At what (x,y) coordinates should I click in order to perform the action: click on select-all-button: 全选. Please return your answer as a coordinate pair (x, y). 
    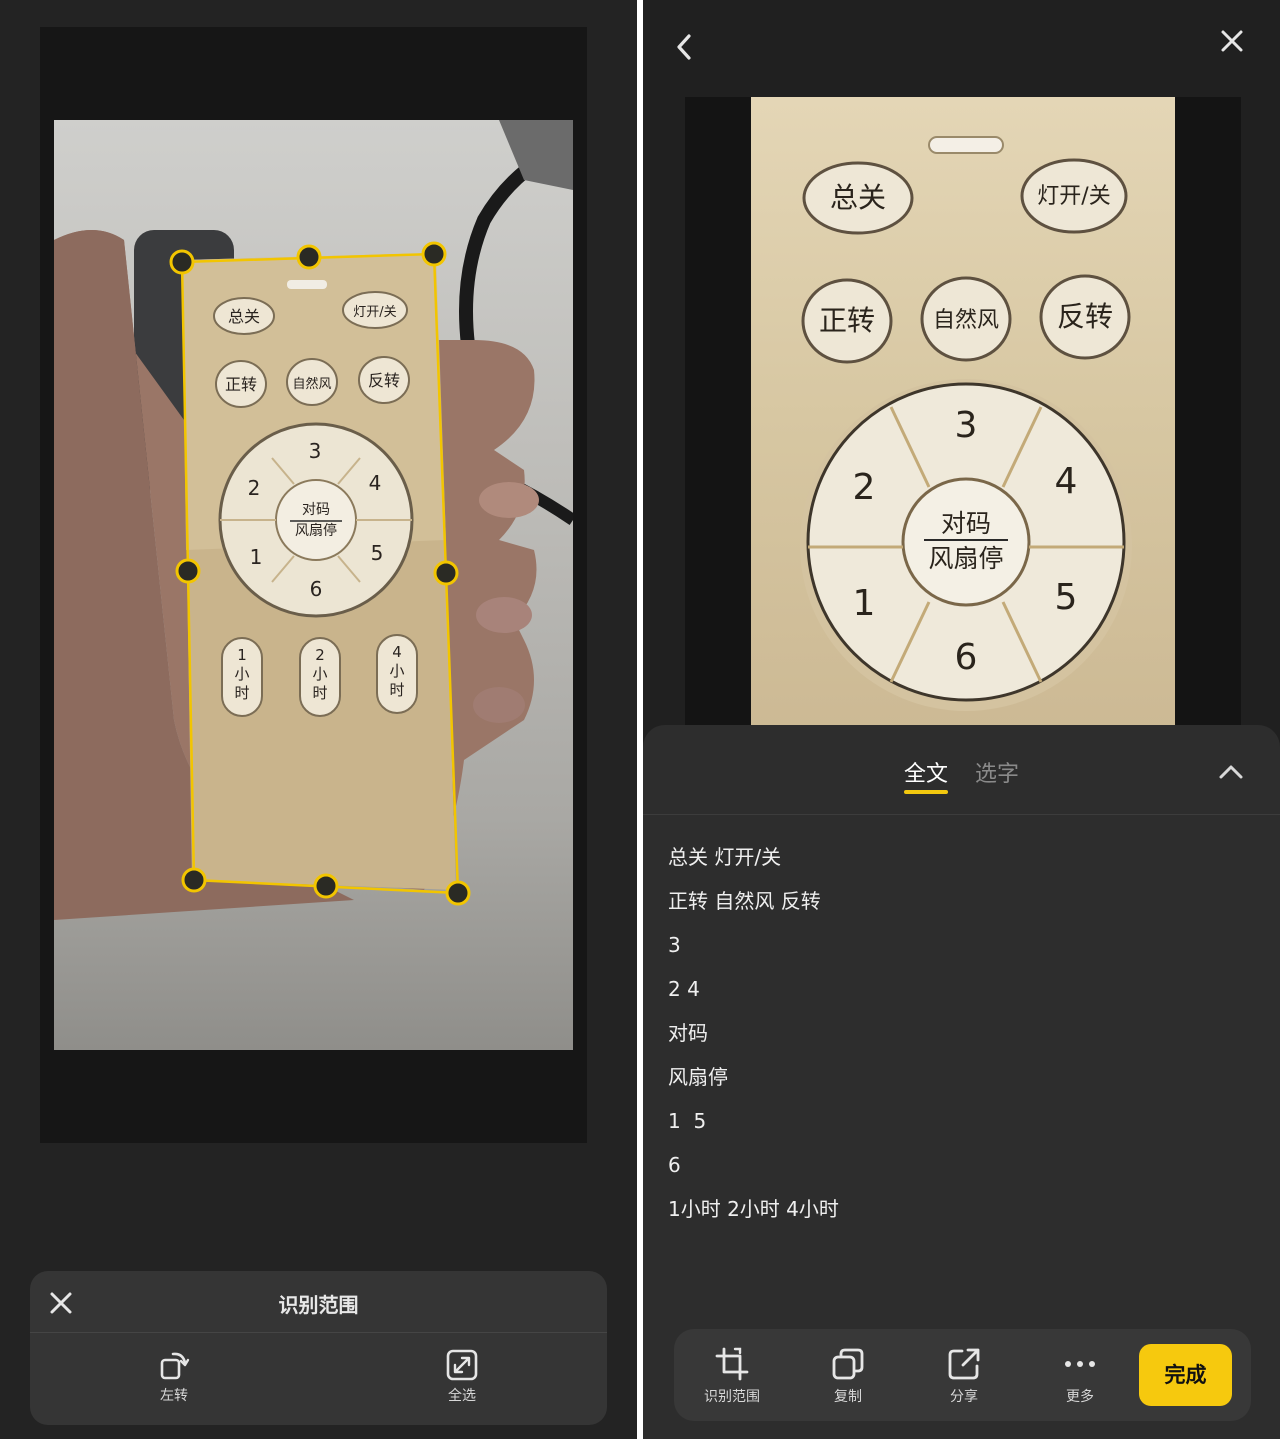
    Looking at the image, I should click on (462, 1381).